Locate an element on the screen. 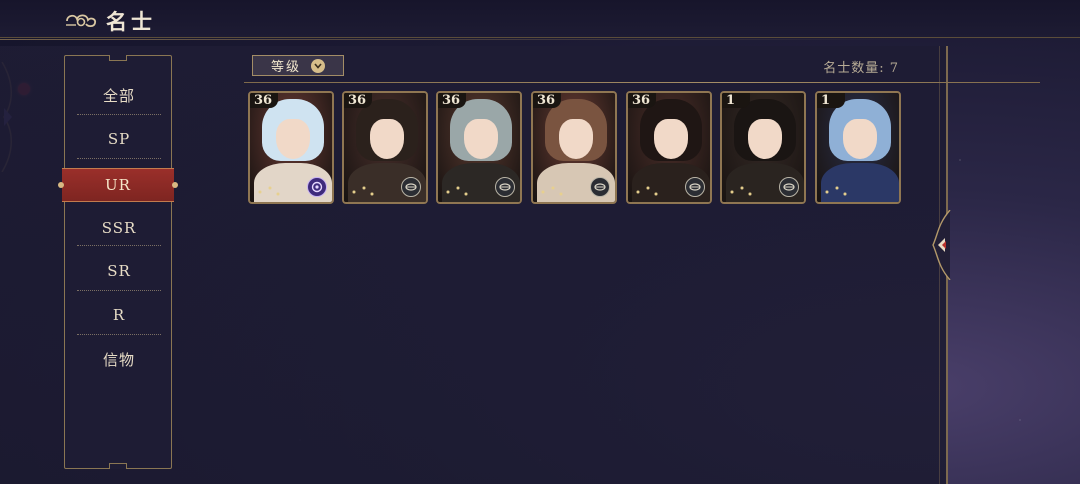  category-sidebar: 全部 SP UR SSR SR R 信物 is located at coordinates (118, 262).